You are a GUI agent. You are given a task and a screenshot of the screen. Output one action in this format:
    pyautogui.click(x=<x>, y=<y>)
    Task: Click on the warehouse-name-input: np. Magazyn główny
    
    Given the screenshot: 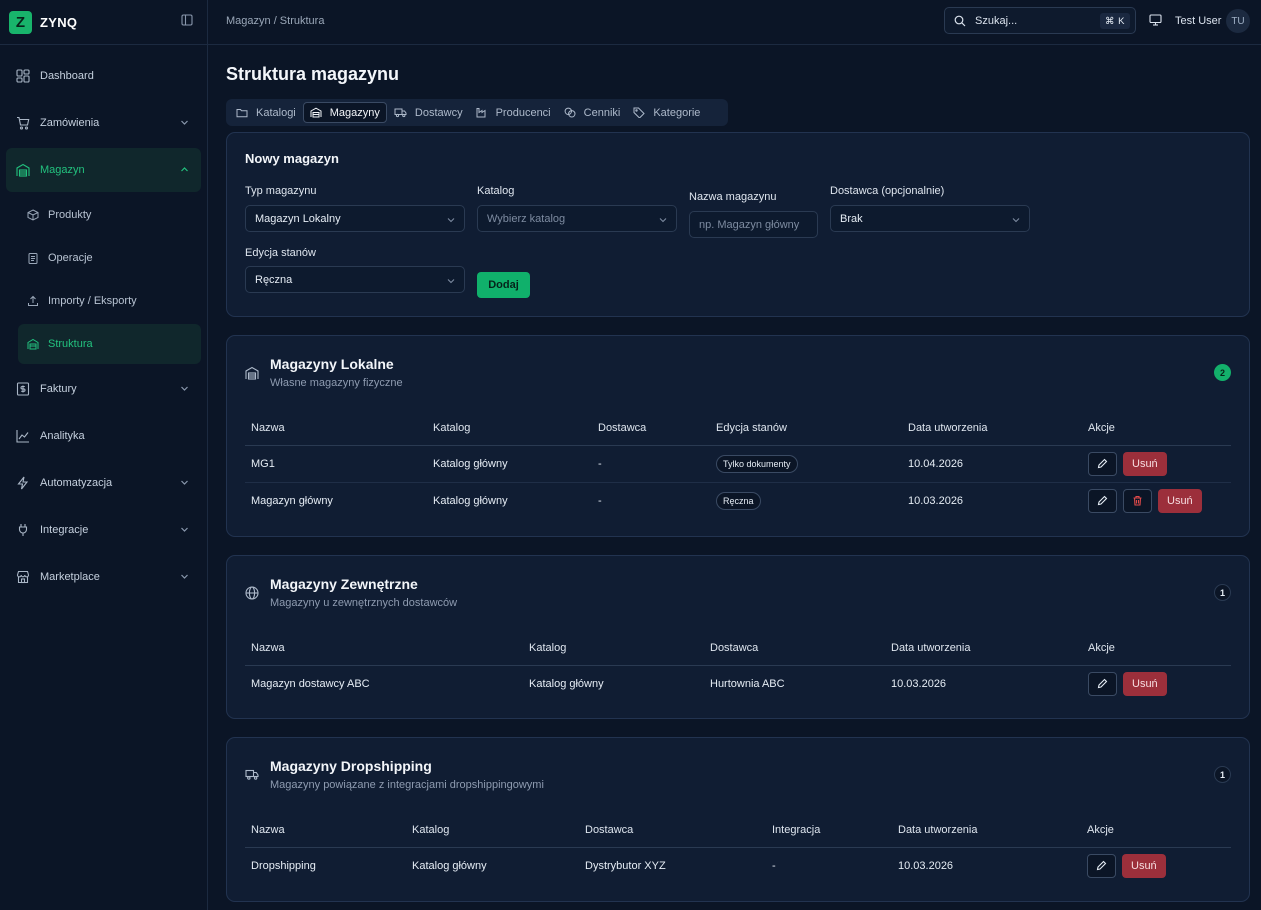 What is the action you would take?
    pyautogui.click(x=753, y=224)
    